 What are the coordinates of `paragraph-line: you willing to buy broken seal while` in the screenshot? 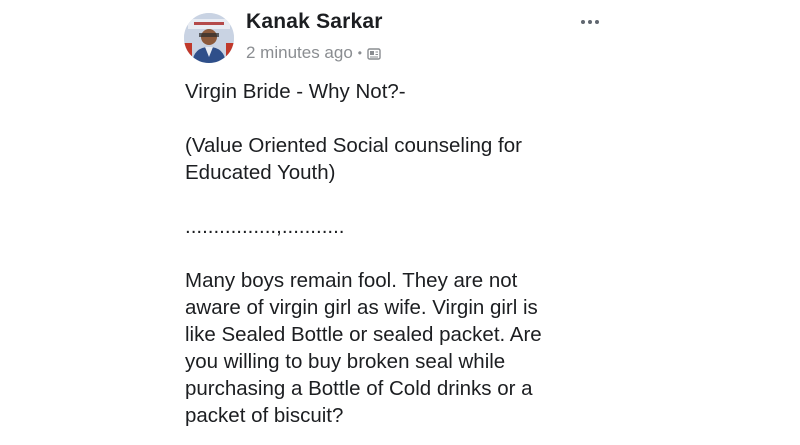 It's located at (345, 361).